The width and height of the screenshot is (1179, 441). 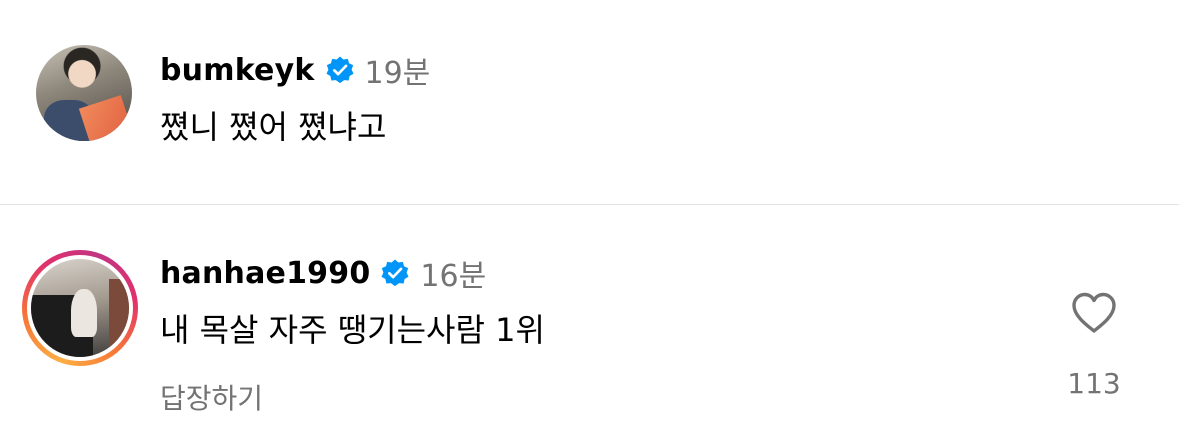 What do you see at coordinates (273, 127) in the screenshot?
I see `comment-text: 쪘니 쪘어 쪘냐고` at bounding box center [273, 127].